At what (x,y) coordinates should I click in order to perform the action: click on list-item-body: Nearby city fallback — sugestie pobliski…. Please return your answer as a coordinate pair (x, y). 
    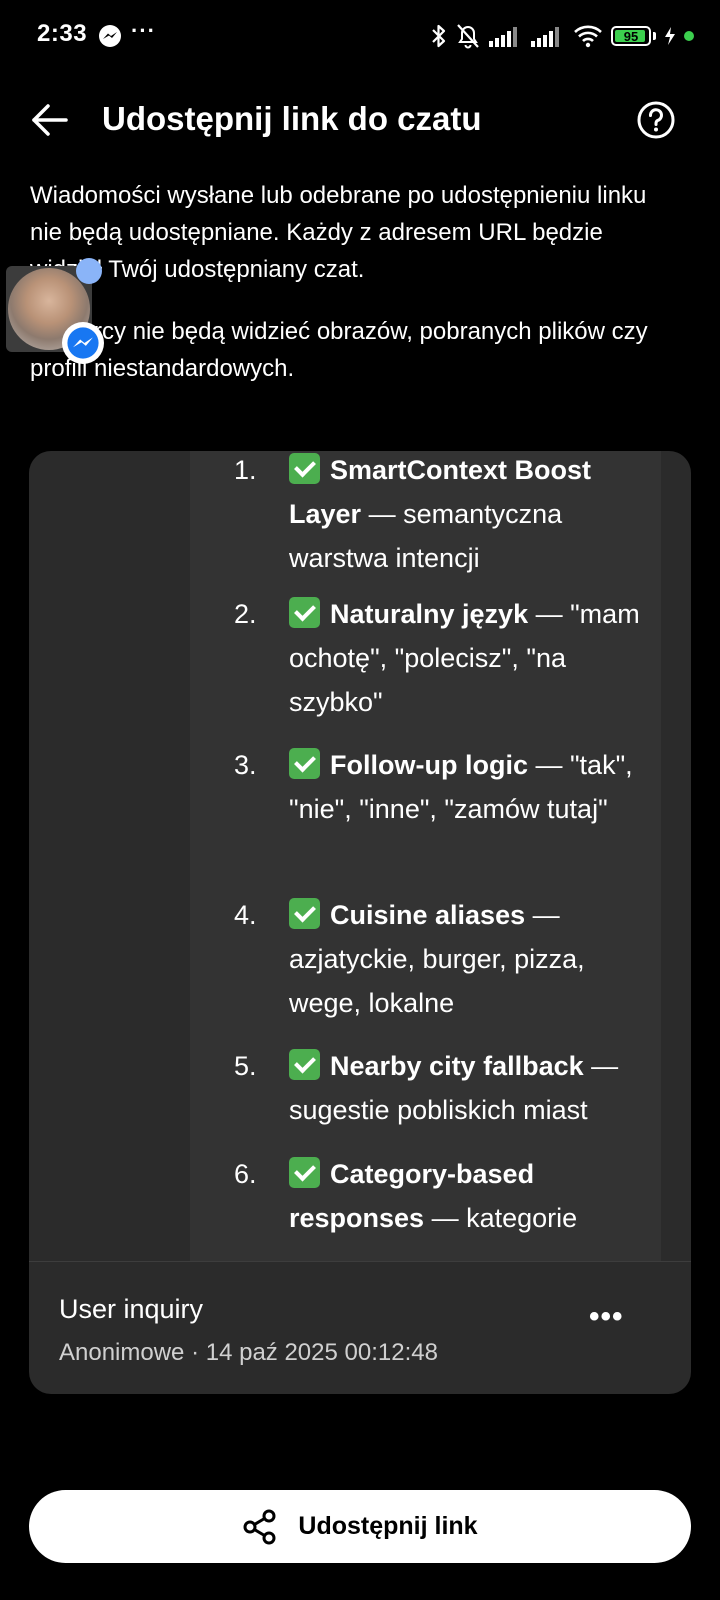
    Looking at the image, I should click on (469, 1088).